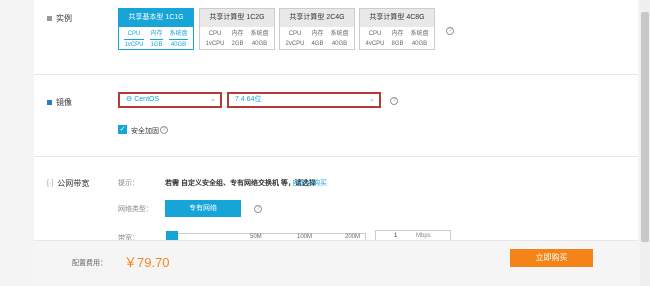 This screenshot has width=650, height=286. Describe the element at coordinates (645, 127) in the screenshot. I see `scrollbar-thumb` at that location.